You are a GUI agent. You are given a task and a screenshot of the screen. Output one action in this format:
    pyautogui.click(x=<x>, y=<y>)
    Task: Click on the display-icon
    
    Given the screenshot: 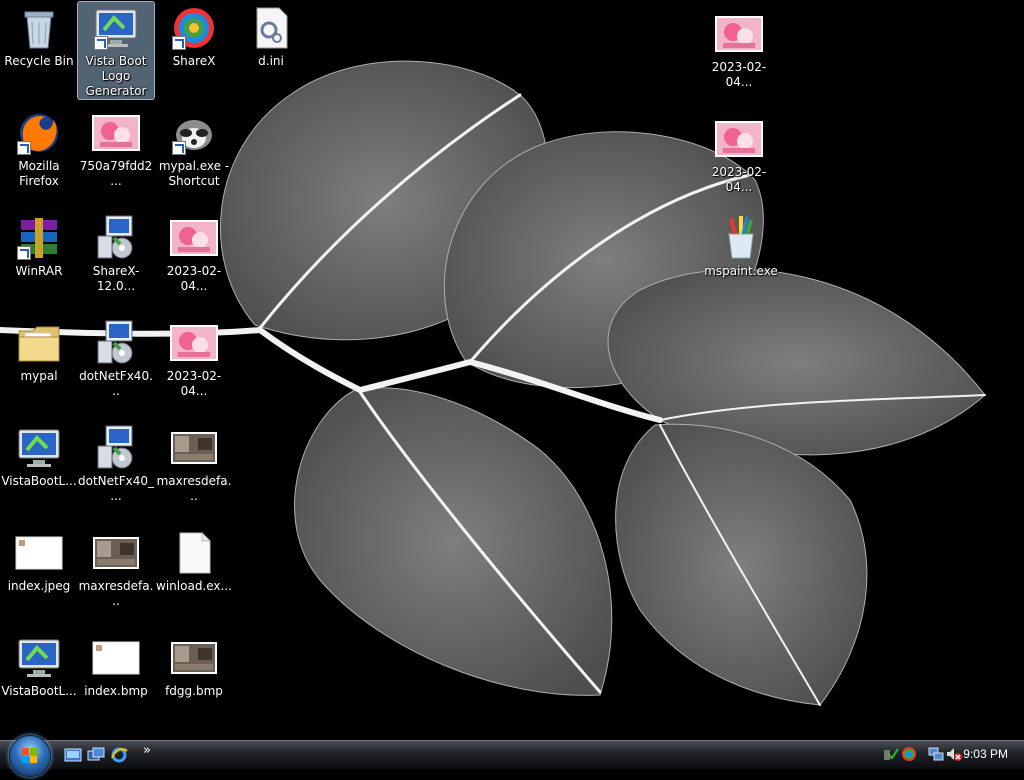 What is the action you would take?
    pyautogui.click(x=936, y=754)
    